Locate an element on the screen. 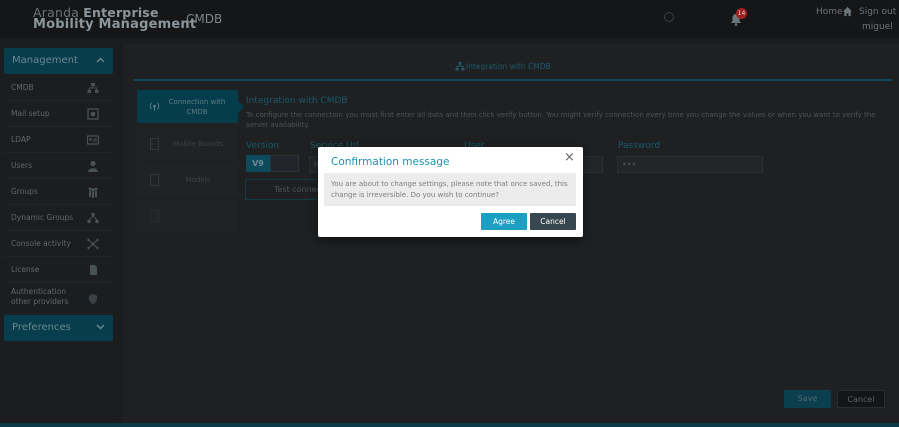 This screenshot has width=899, height=427. sidebar-preferences-label: Preferences is located at coordinates (41, 327).